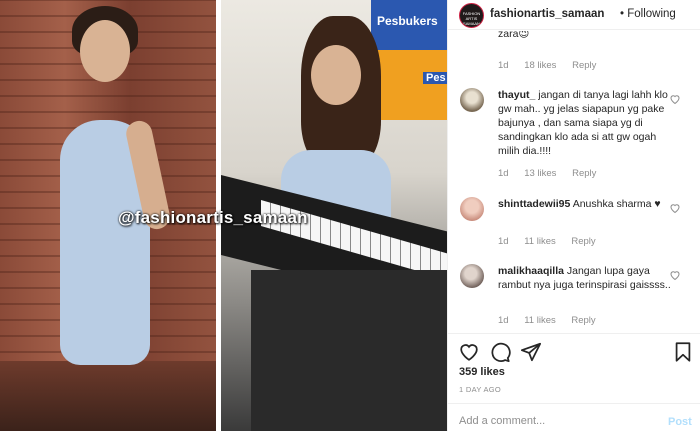 Image resolution: width=700 pixels, height=431 pixels. What do you see at coordinates (540, 173) in the screenshot?
I see `comment-likes: 13 likes` at bounding box center [540, 173].